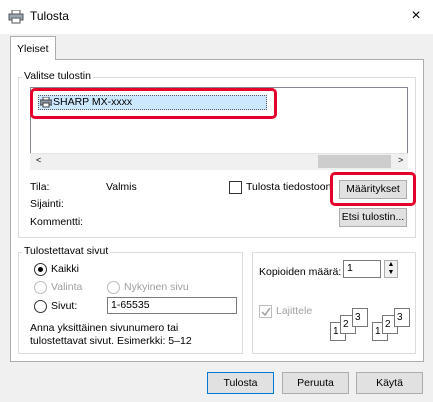  I want to click on cancel-button: Peruuta, so click(315, 383).